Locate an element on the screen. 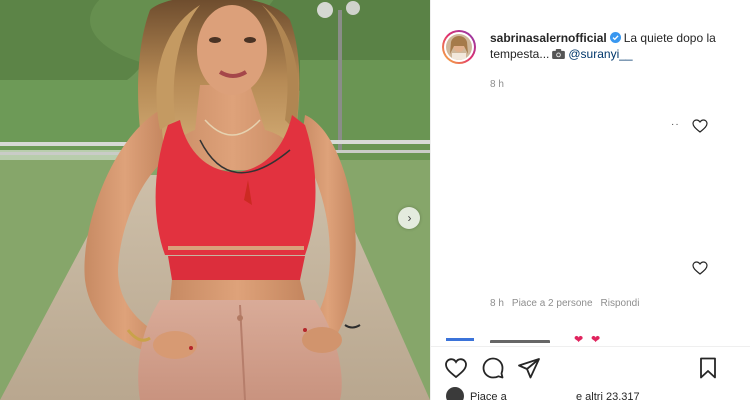 This screenshot has width=750, height=400. like-heart-icon is located at coordinates (456, 368).